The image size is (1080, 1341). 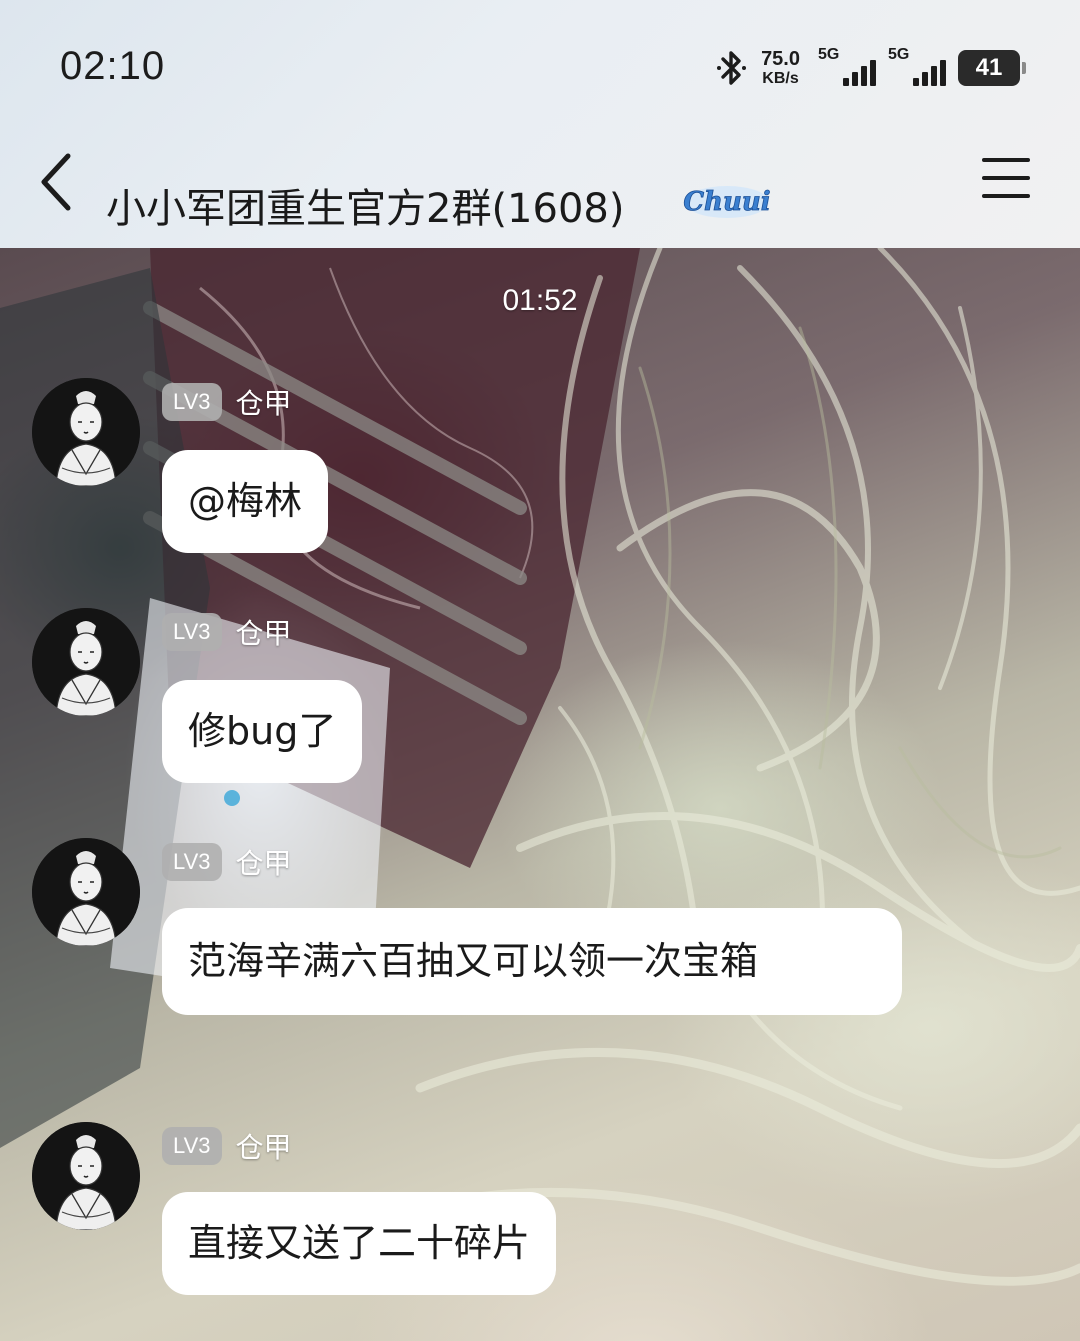 What do you see at coordinates (989, 67) in the screenshot?
I see `battery-level: 41` at bounding box center [989, 67].